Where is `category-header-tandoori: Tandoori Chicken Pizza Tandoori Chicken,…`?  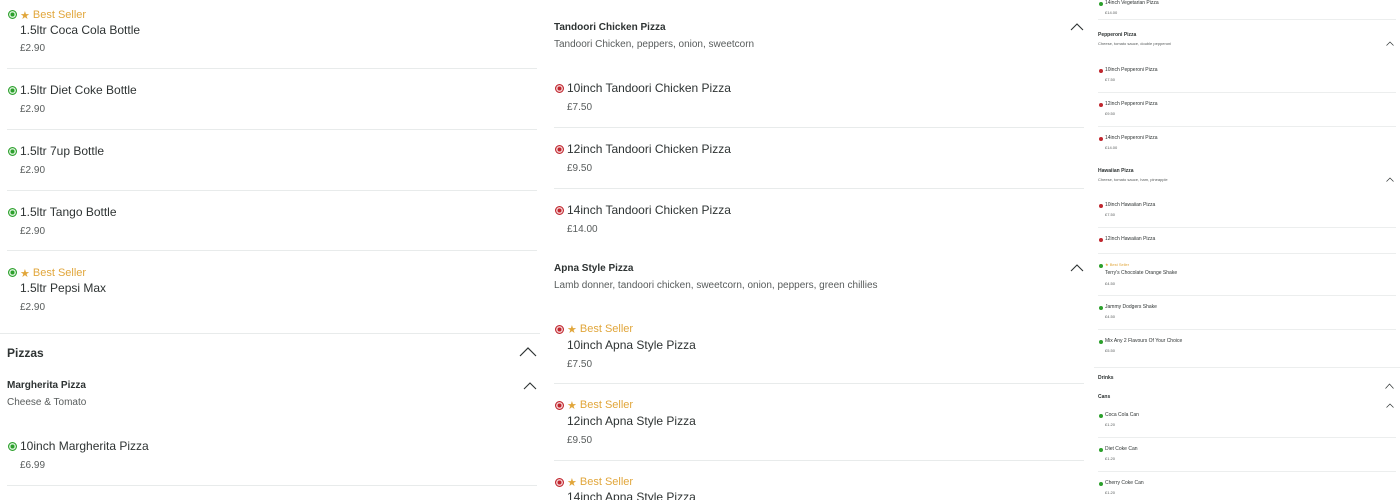 category-header-tandoori: Tandoori Chicken Pizza Tandoori Chicken,… is located at coordinates (819, 38).